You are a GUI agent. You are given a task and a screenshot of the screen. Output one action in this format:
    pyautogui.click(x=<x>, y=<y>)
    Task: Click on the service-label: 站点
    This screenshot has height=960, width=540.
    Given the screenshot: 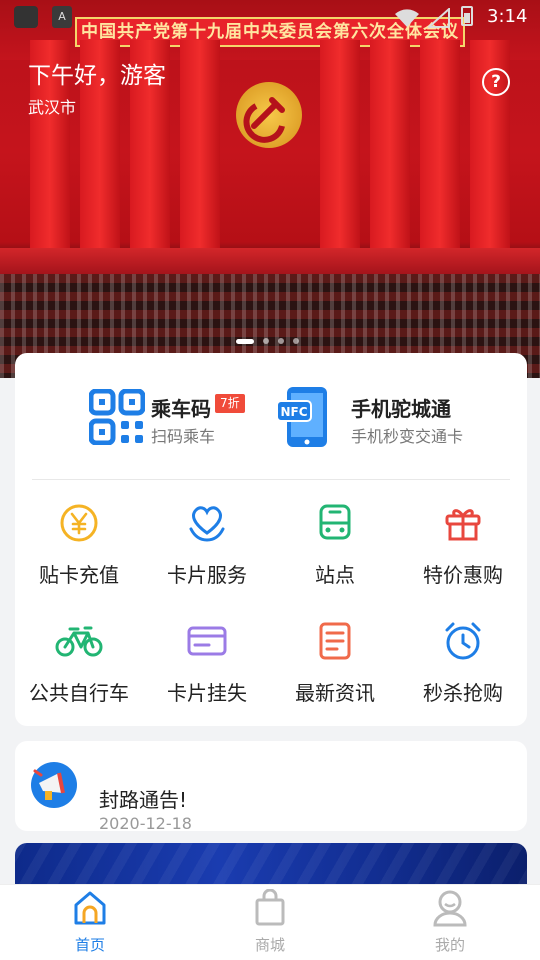 What is the action you would take?
    pyautogui.click(x=335, y=575)
    